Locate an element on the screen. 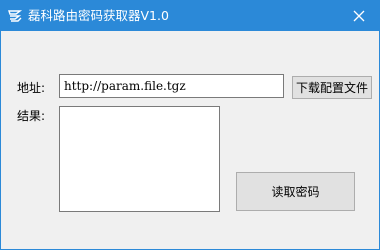 This screenshot has height=250, width=380. title-bar: 磊科路由密码获取器V1.0 is located at coordinates (190, 16).